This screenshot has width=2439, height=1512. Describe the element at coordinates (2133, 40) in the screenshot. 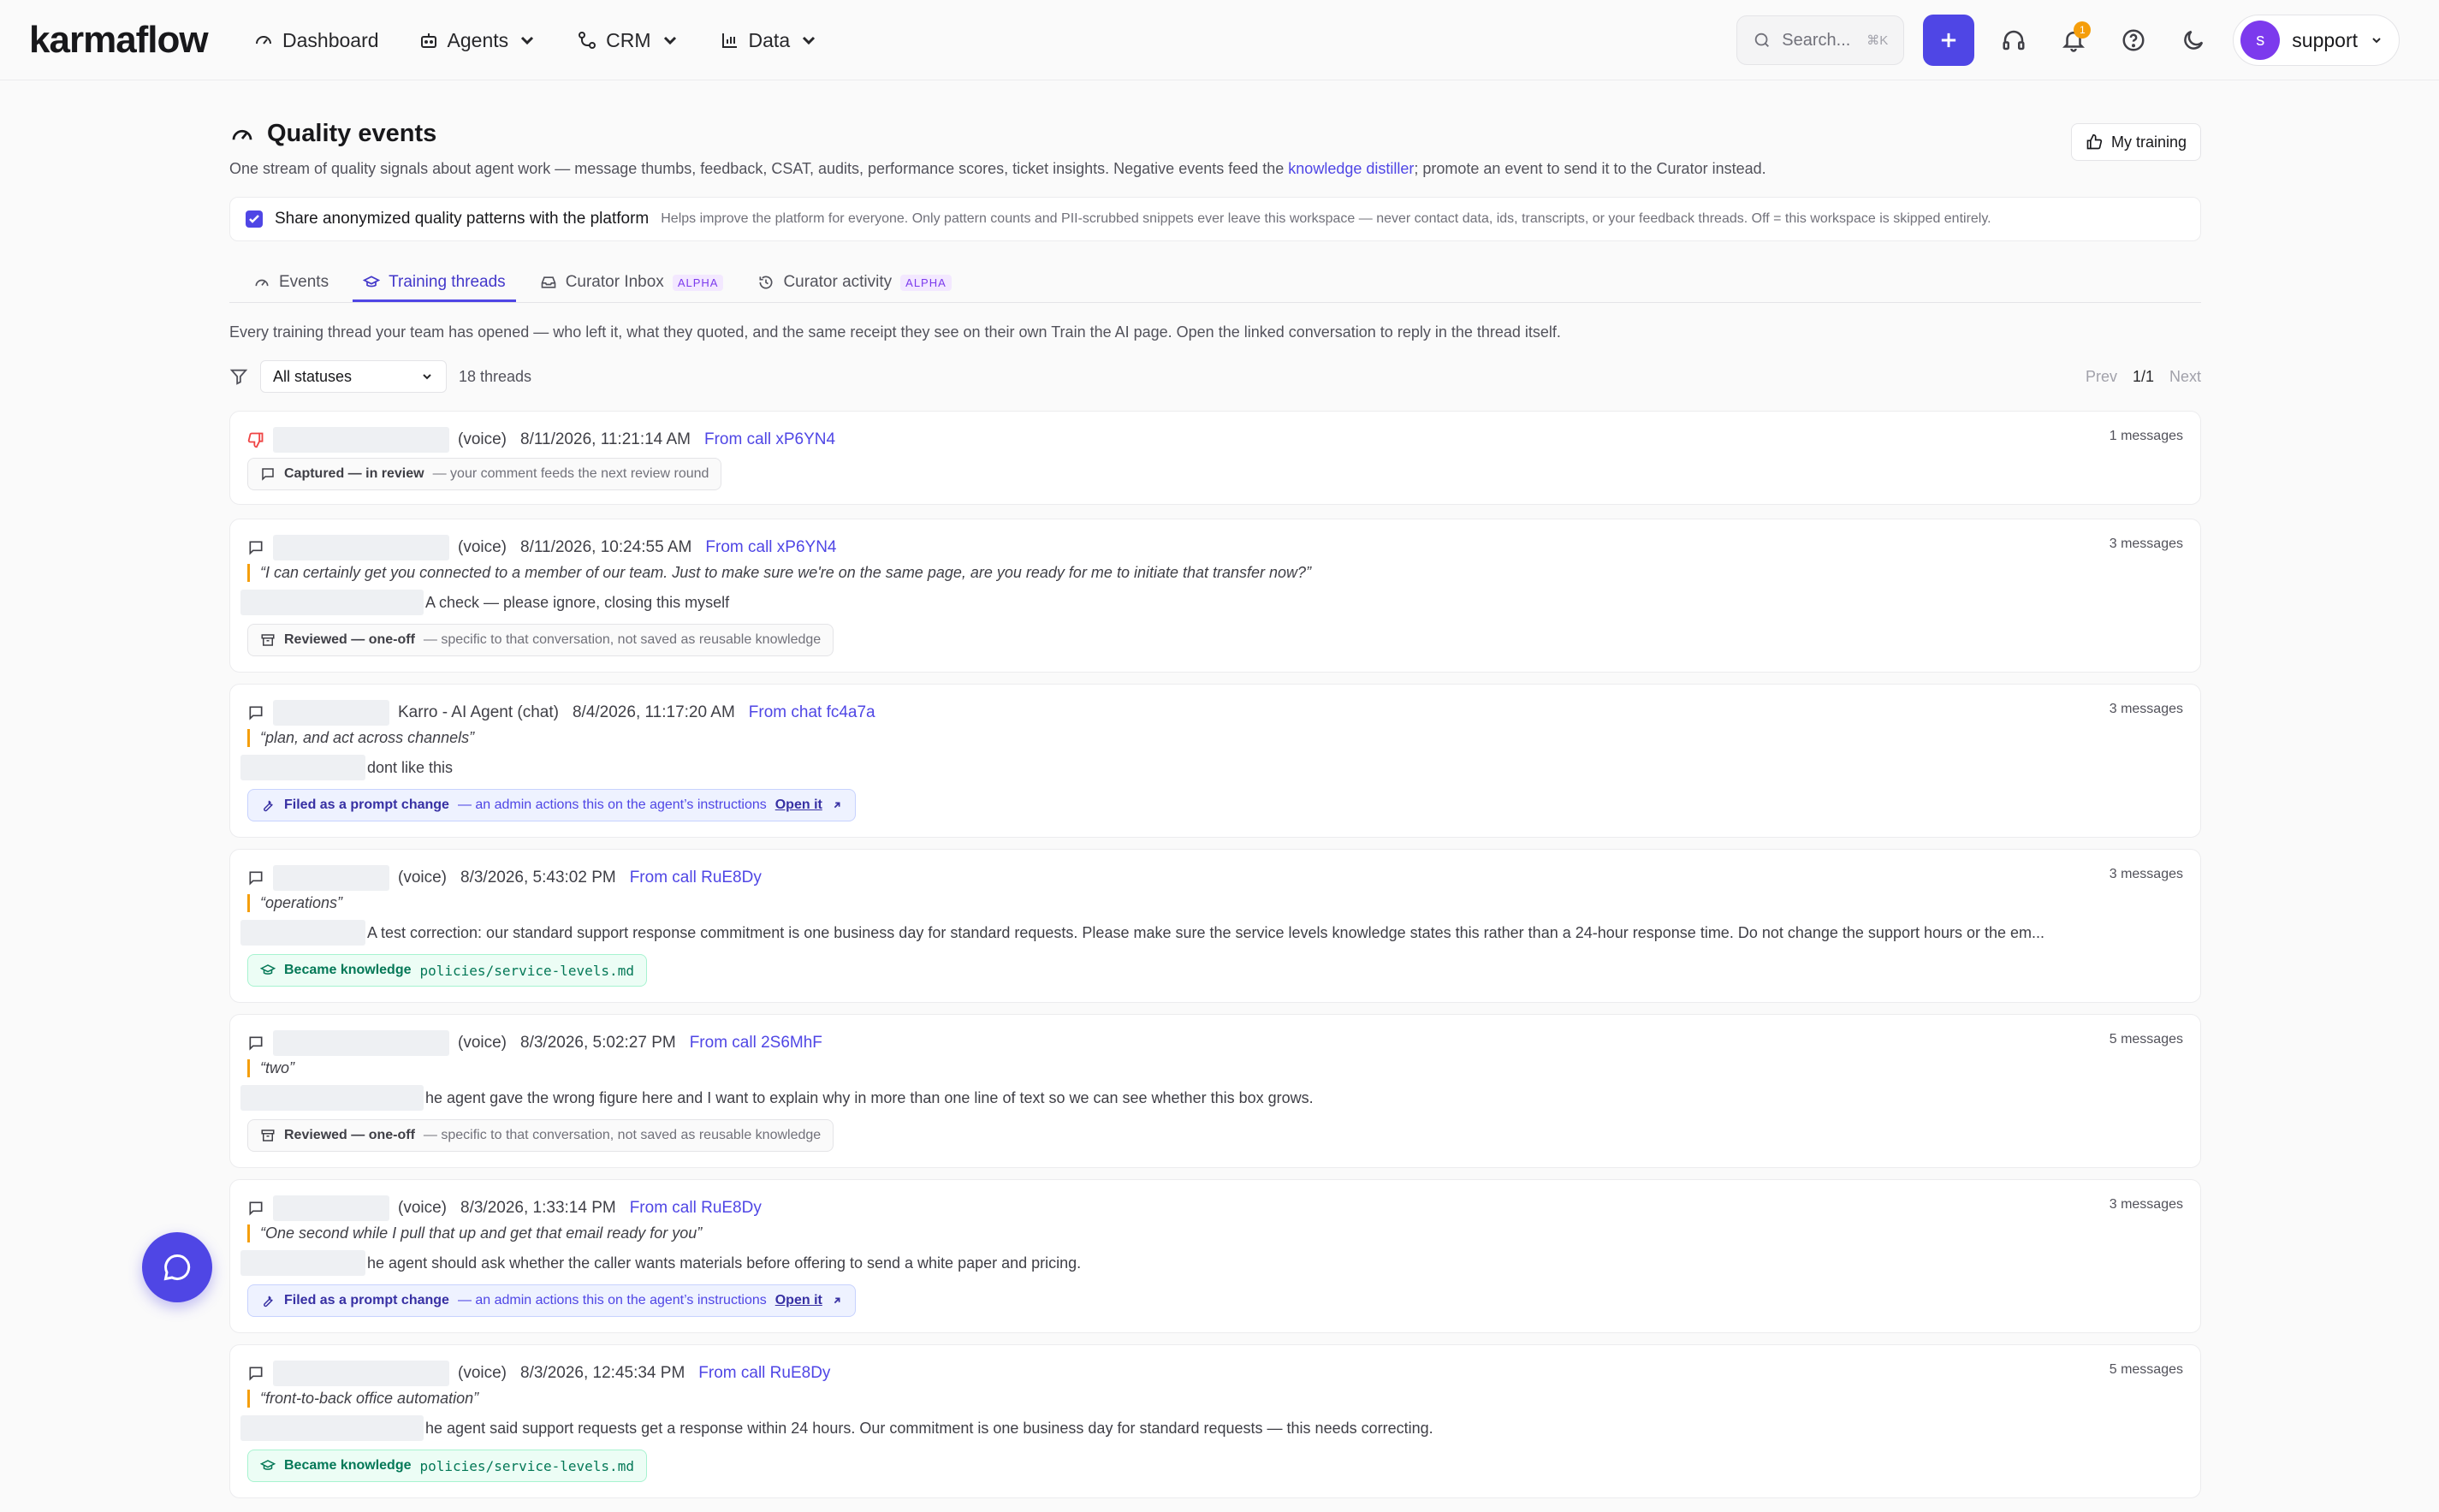

I see `help-button` at that location.